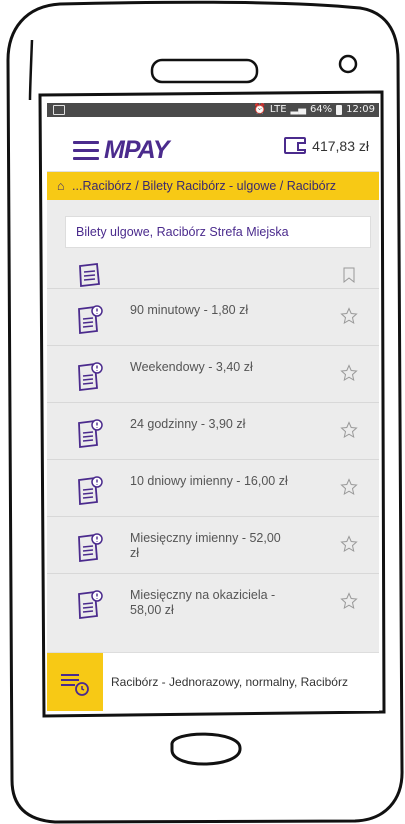  I want to click on ticket-label: 24 godzinny - 3,90 zł, so click(188, 424).